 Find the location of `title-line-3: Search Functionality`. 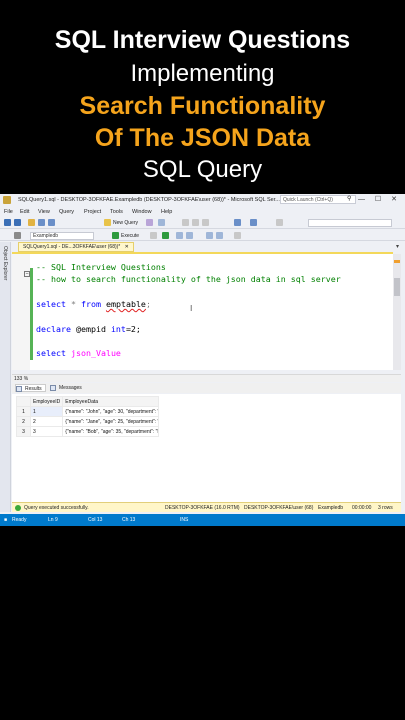

title-line-3: Search Functionality is located at coordinates (202, 106).